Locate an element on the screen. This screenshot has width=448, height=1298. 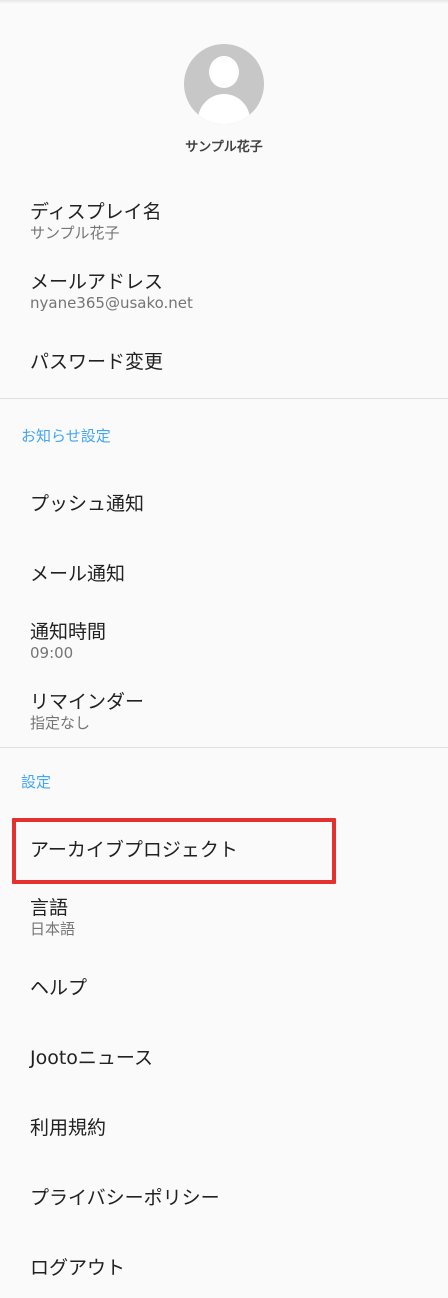
display-name-value: サンプル花子 is located at coordinates (75, 233).